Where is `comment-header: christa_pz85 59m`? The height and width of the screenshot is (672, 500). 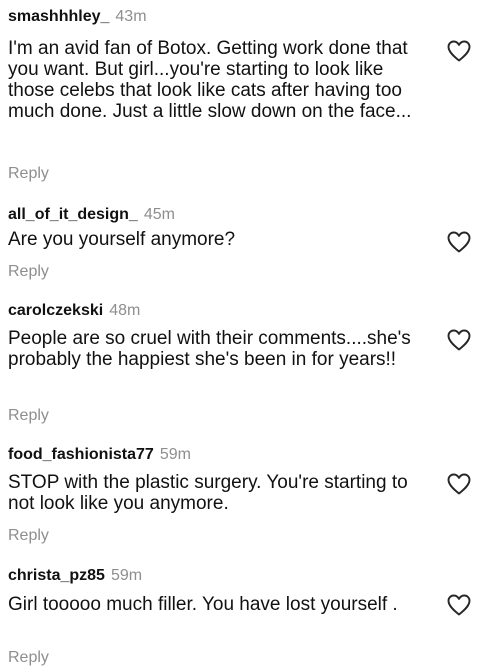 comment-header: christa_pz85 59m is located at coordinates (75, 576).